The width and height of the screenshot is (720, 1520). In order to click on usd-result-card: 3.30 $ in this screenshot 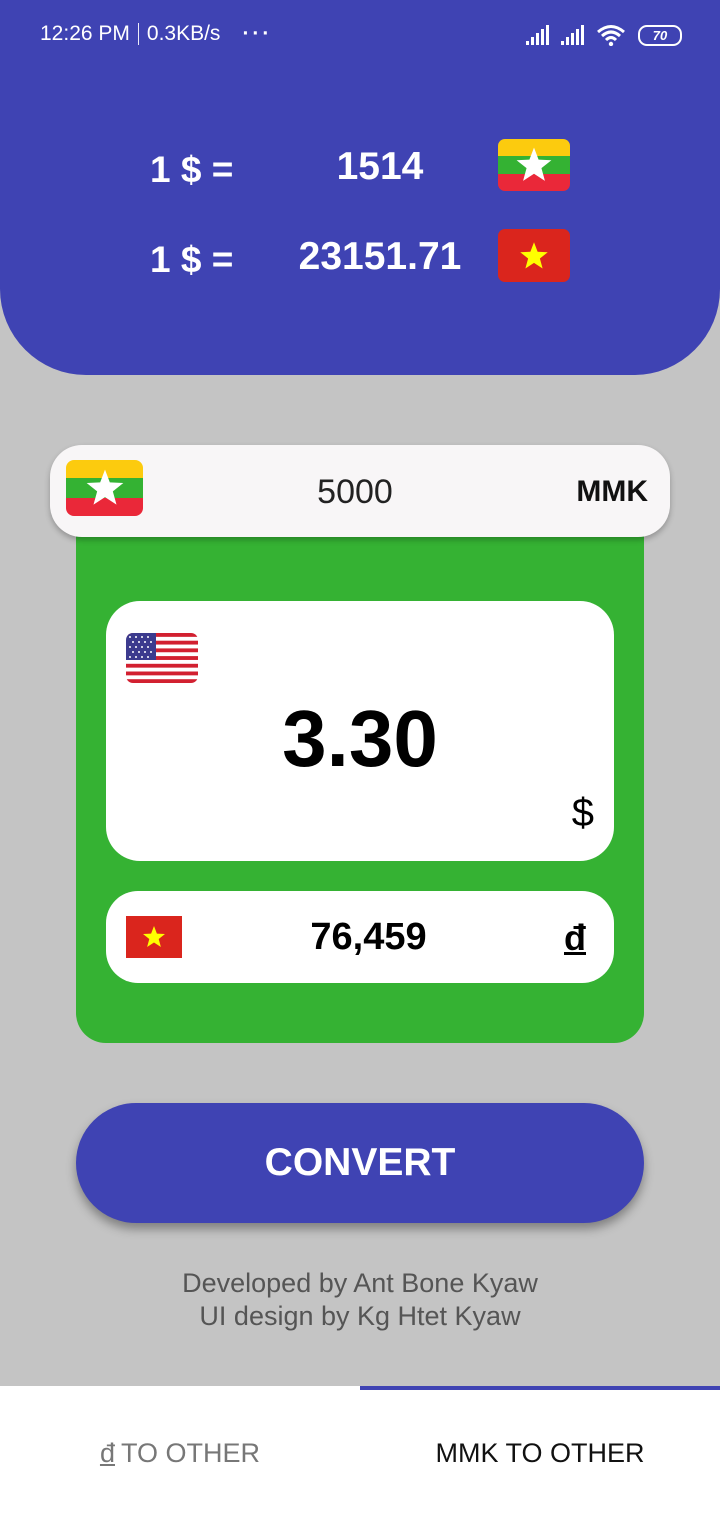, I will do `click(360, 731)`.